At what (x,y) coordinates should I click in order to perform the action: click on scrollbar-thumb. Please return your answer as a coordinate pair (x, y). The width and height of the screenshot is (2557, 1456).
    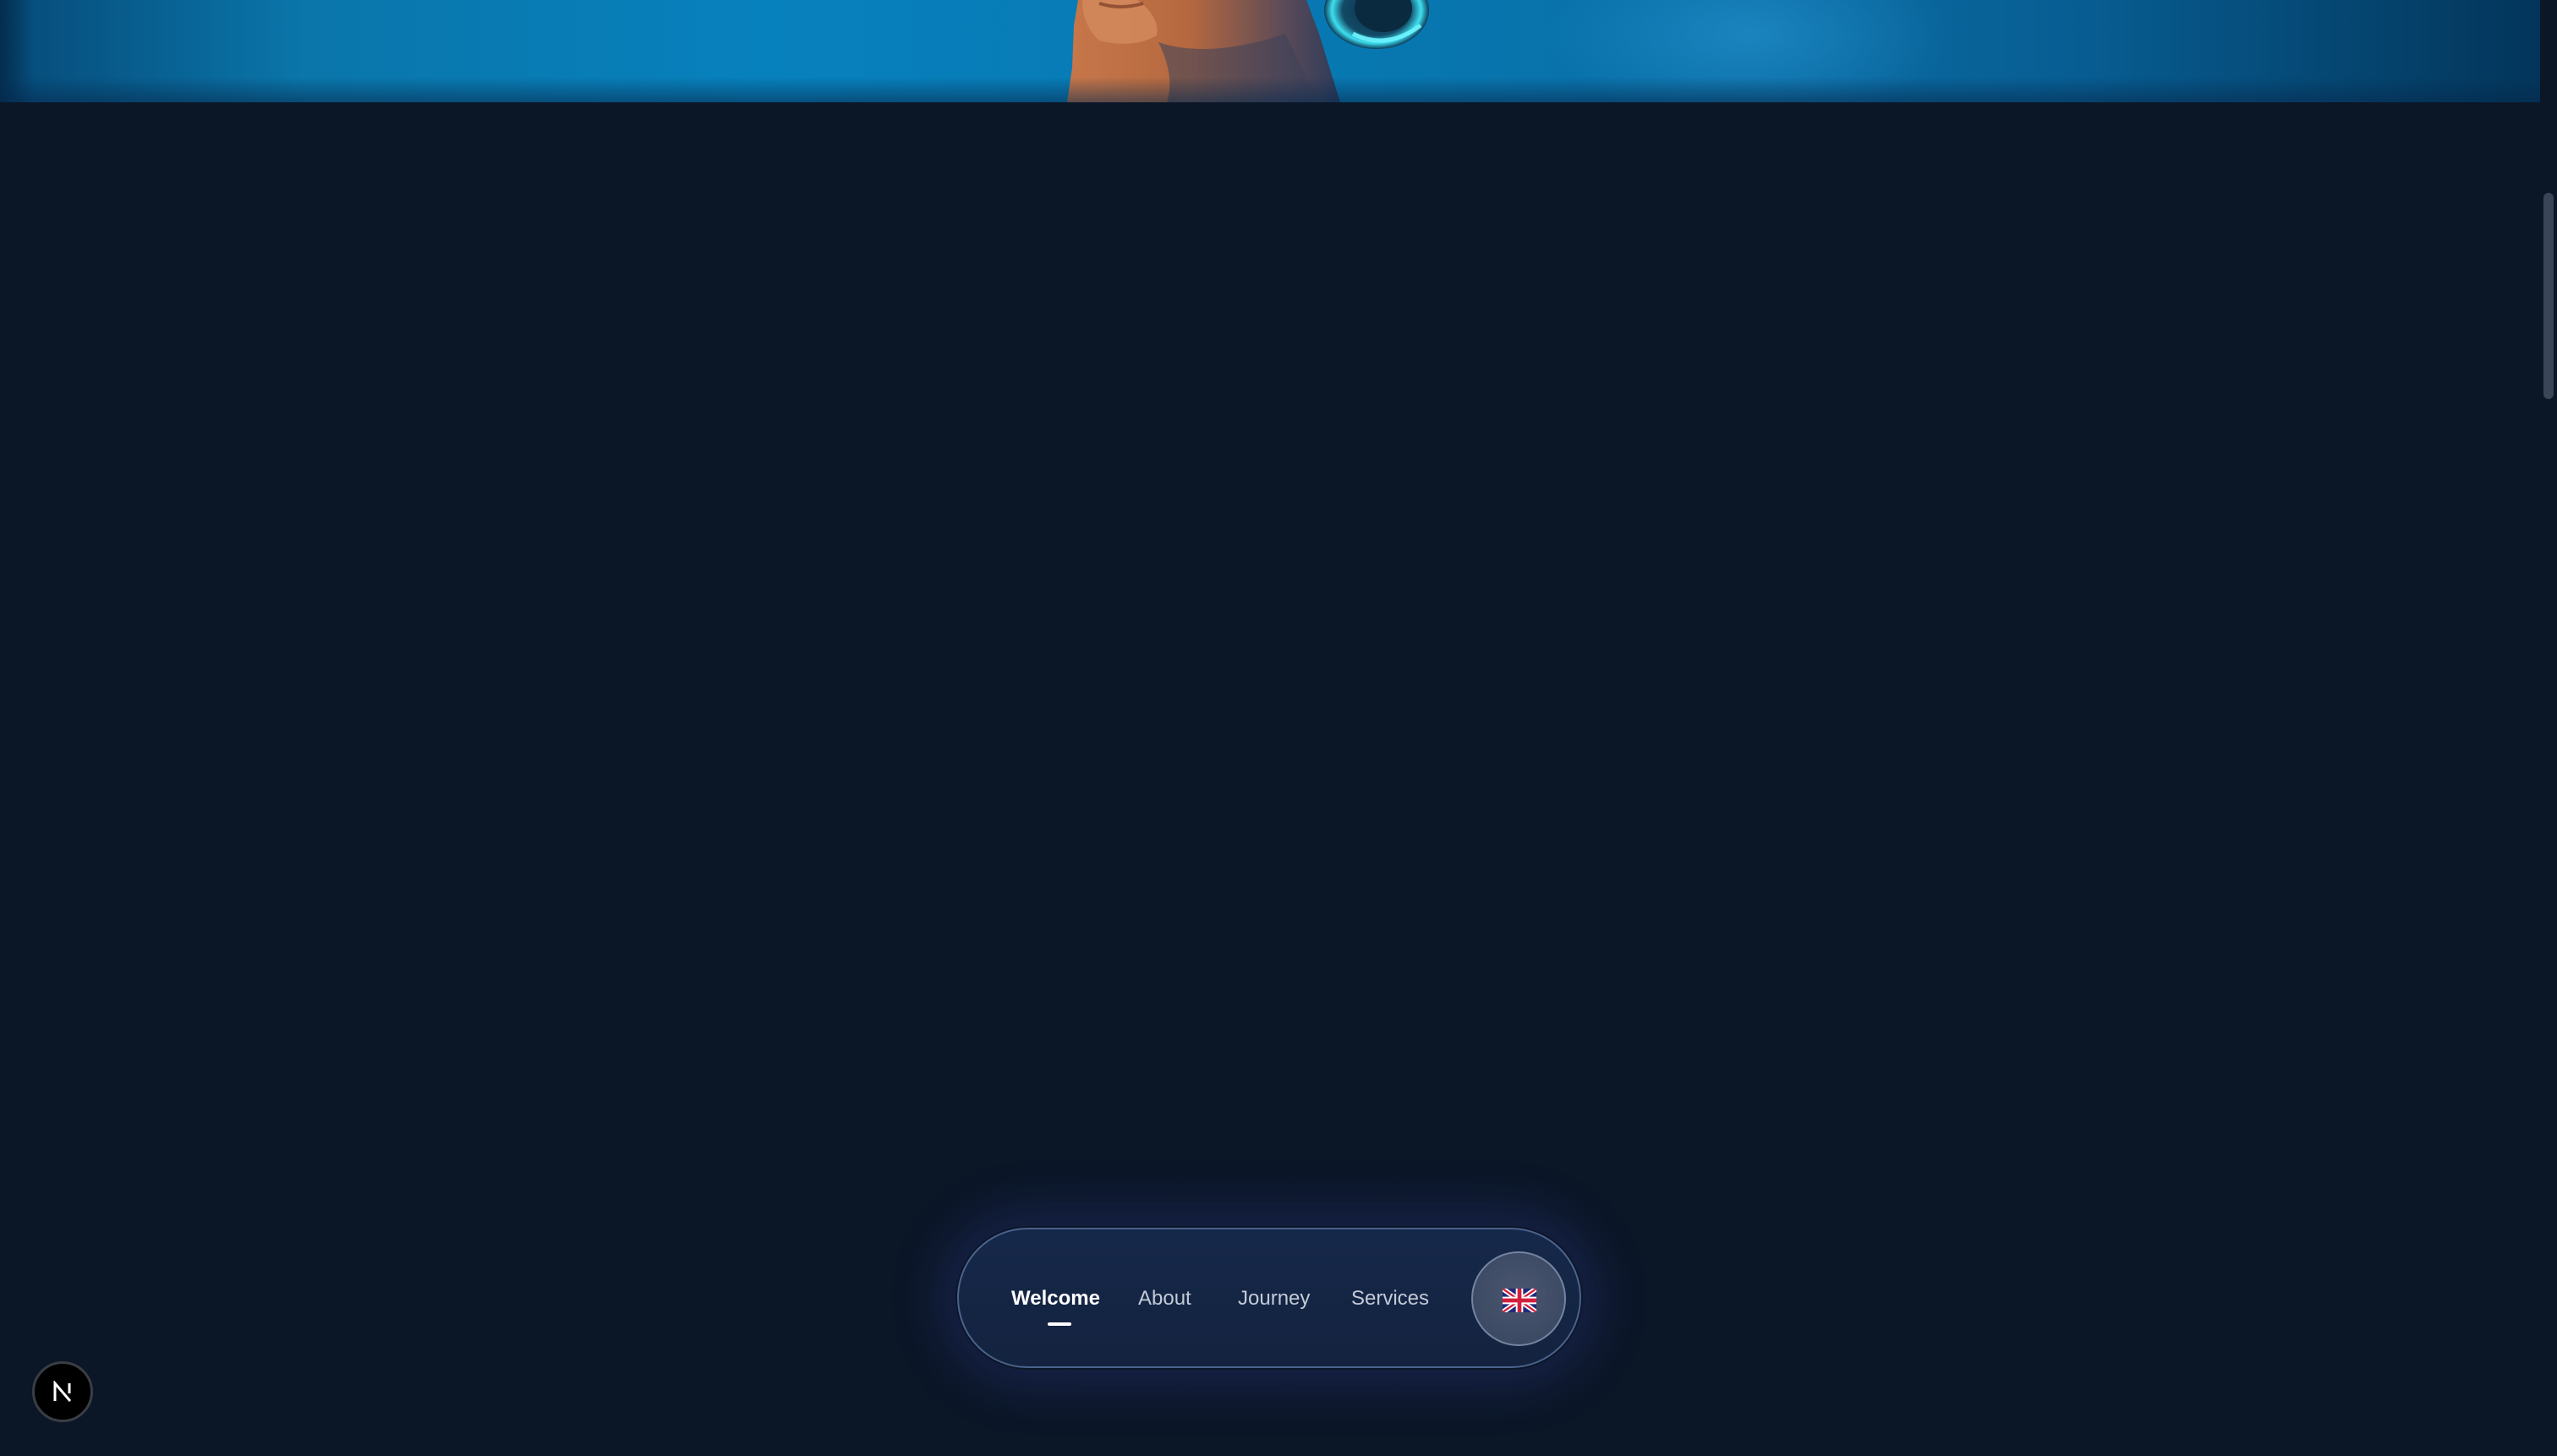
    Looking at the image, I should click on (2548, 296).